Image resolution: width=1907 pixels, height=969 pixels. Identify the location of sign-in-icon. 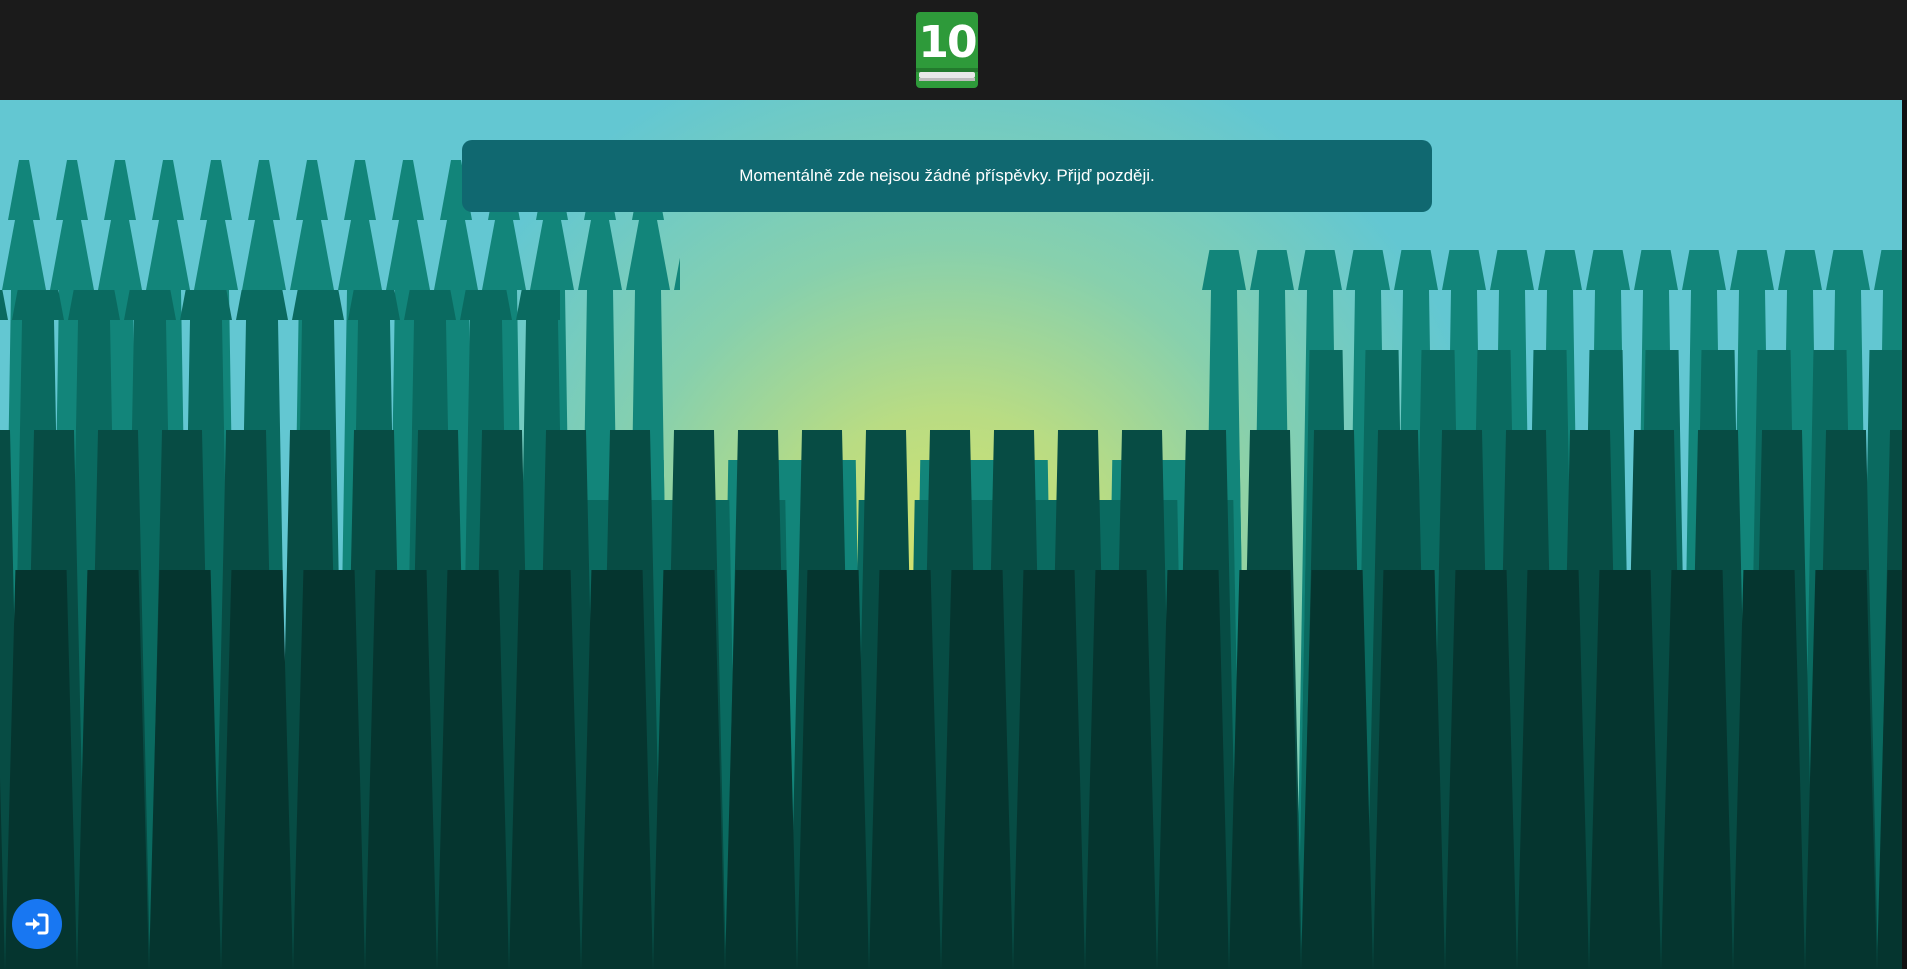
(37, 924).